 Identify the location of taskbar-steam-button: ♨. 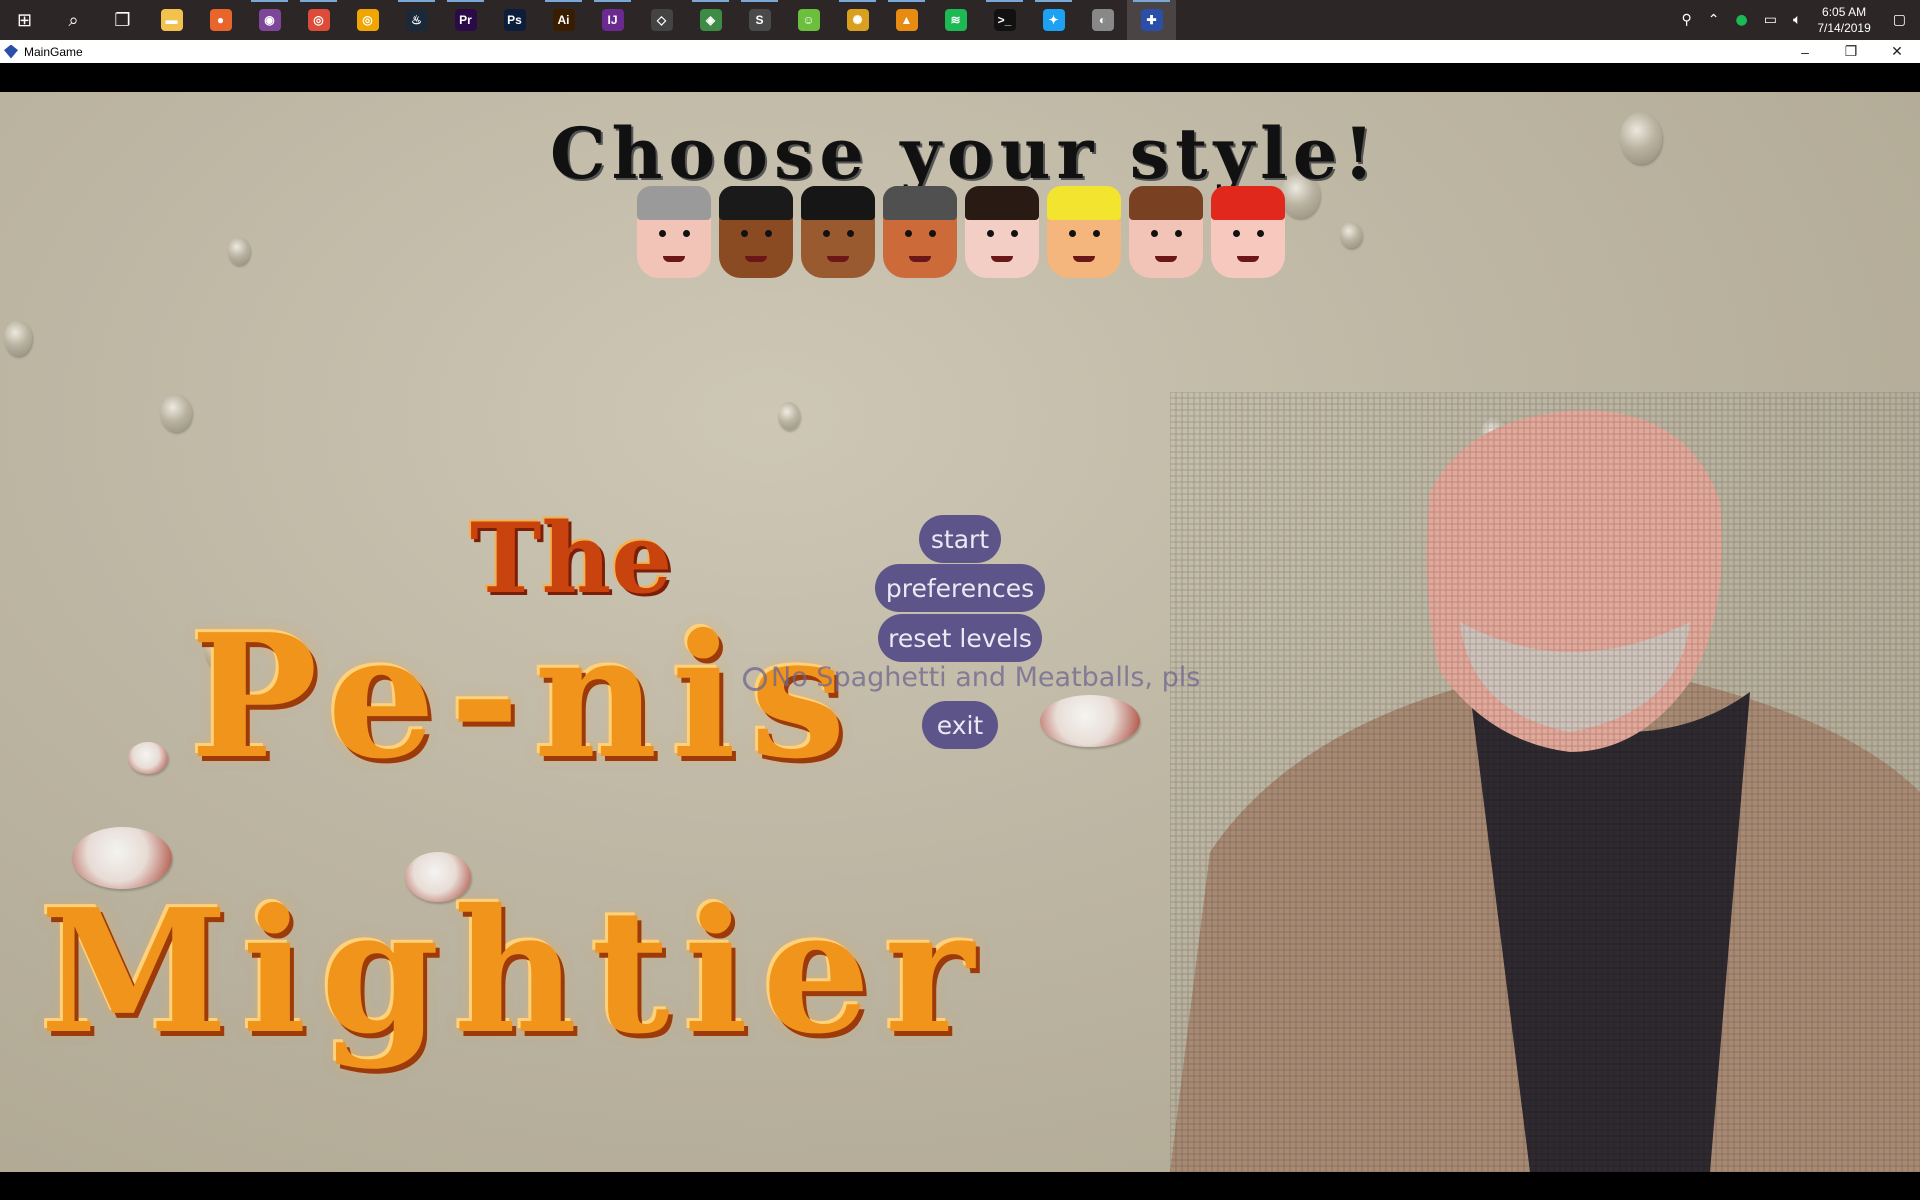
(416, 20).